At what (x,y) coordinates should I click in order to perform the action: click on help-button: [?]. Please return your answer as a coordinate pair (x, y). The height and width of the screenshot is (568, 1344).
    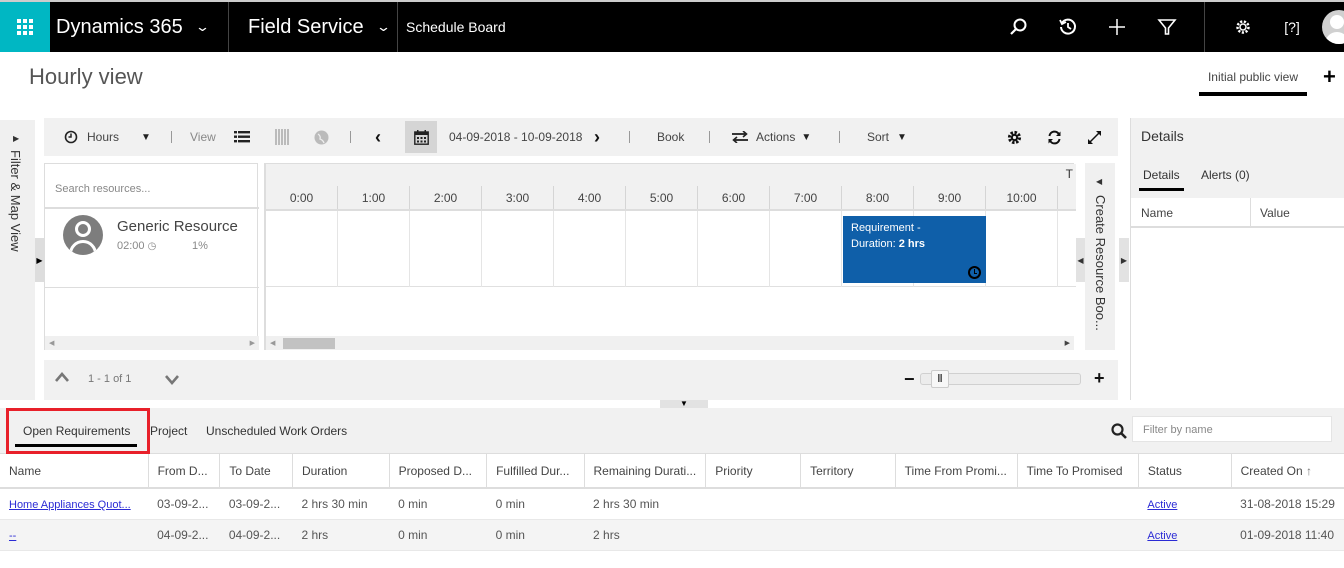
    Looking at the image, I should click on (1292, 27).